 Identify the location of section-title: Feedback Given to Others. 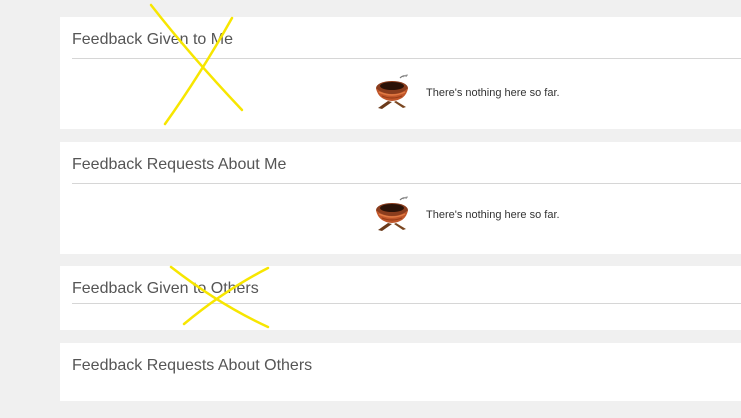
(165, 288).